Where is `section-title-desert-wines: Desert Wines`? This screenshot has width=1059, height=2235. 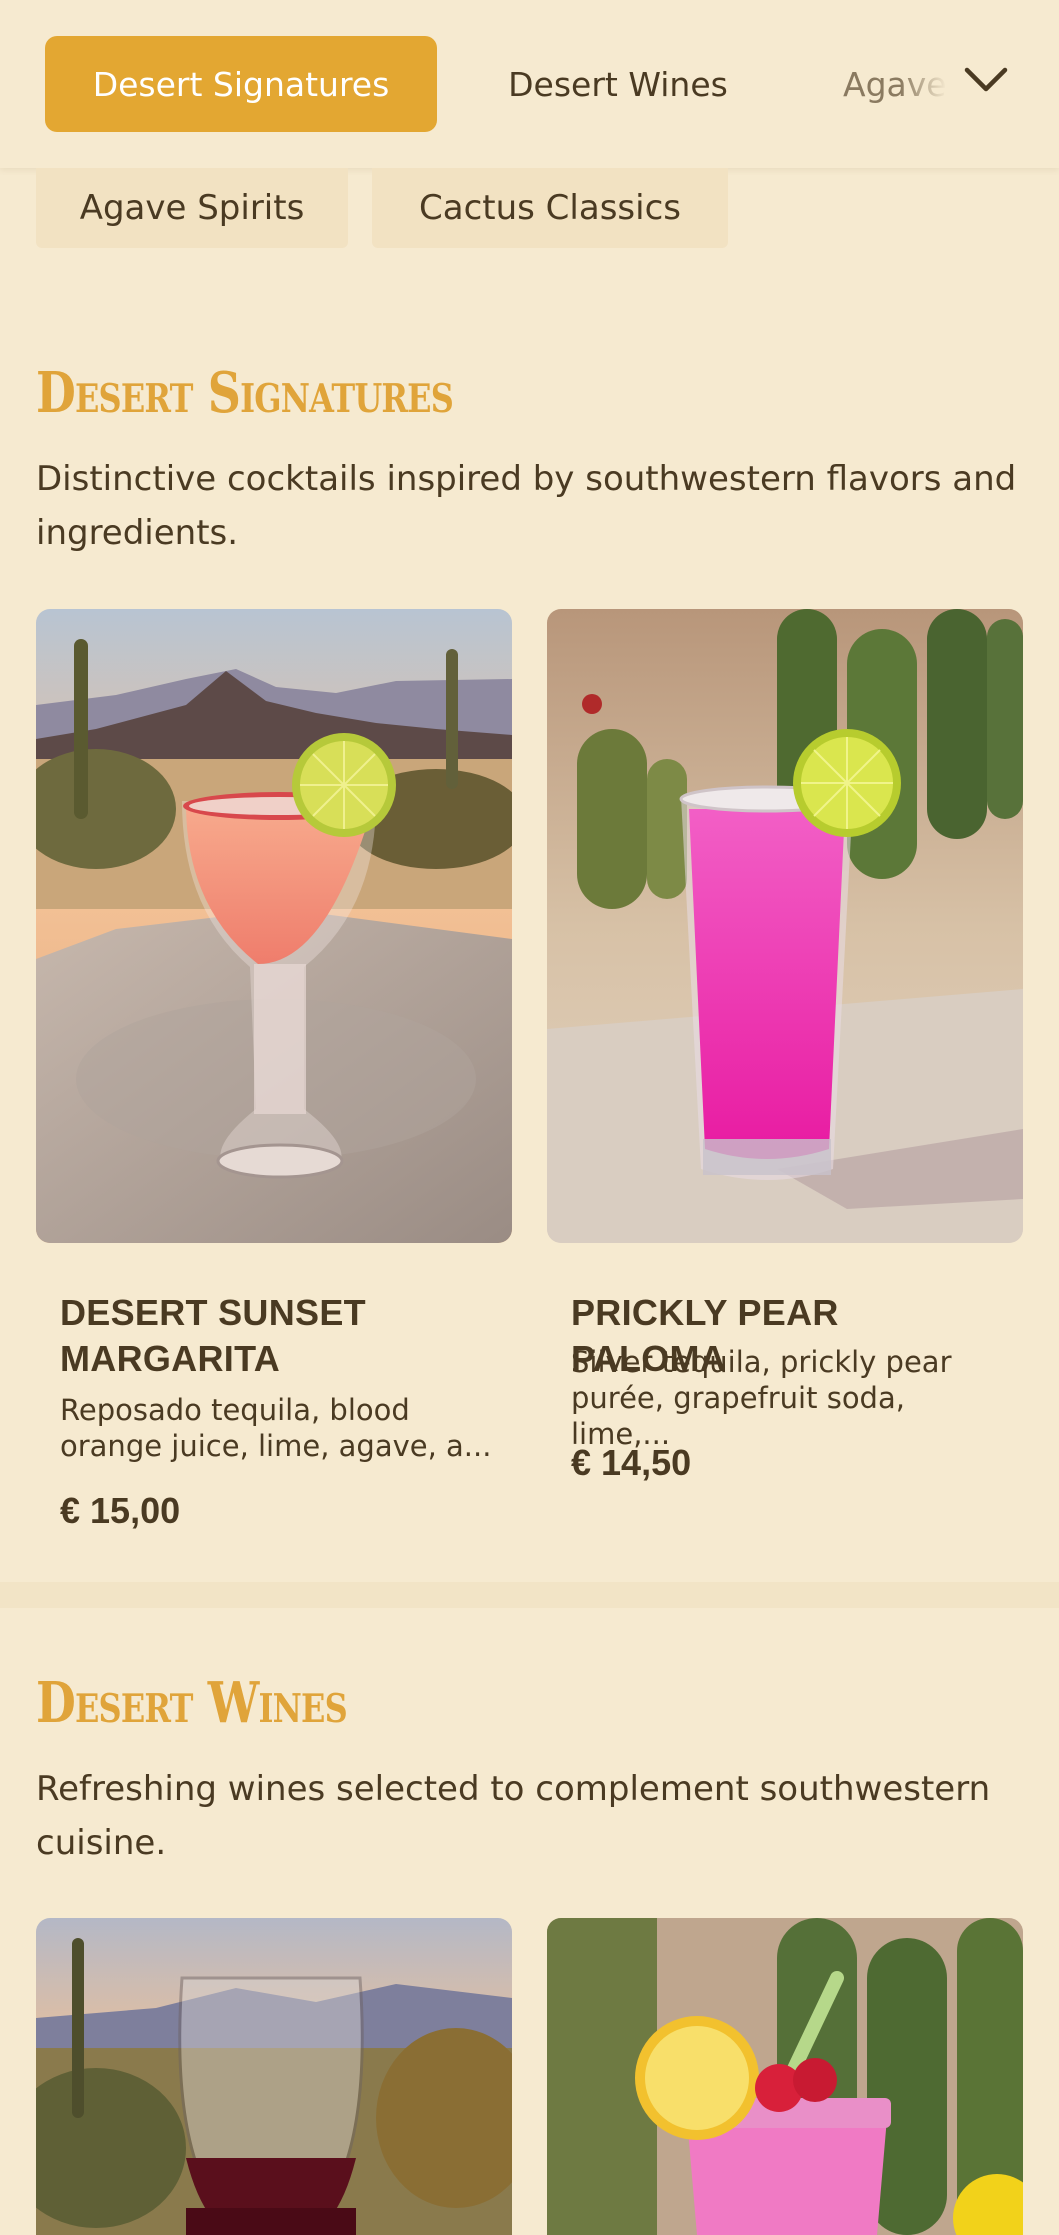 section-title-desert-wines: Desert Wines is located at coordinates (192, 1703).